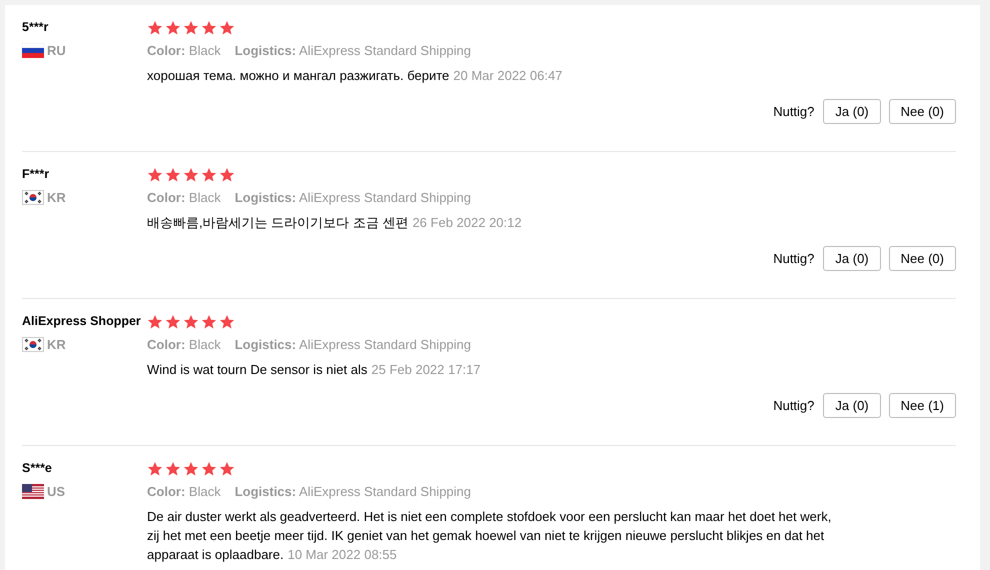  What do you see at coordinates (35, 27) in the screenshot?
I see `reviewer-name: 5***r` at bounding box center [35, 27].